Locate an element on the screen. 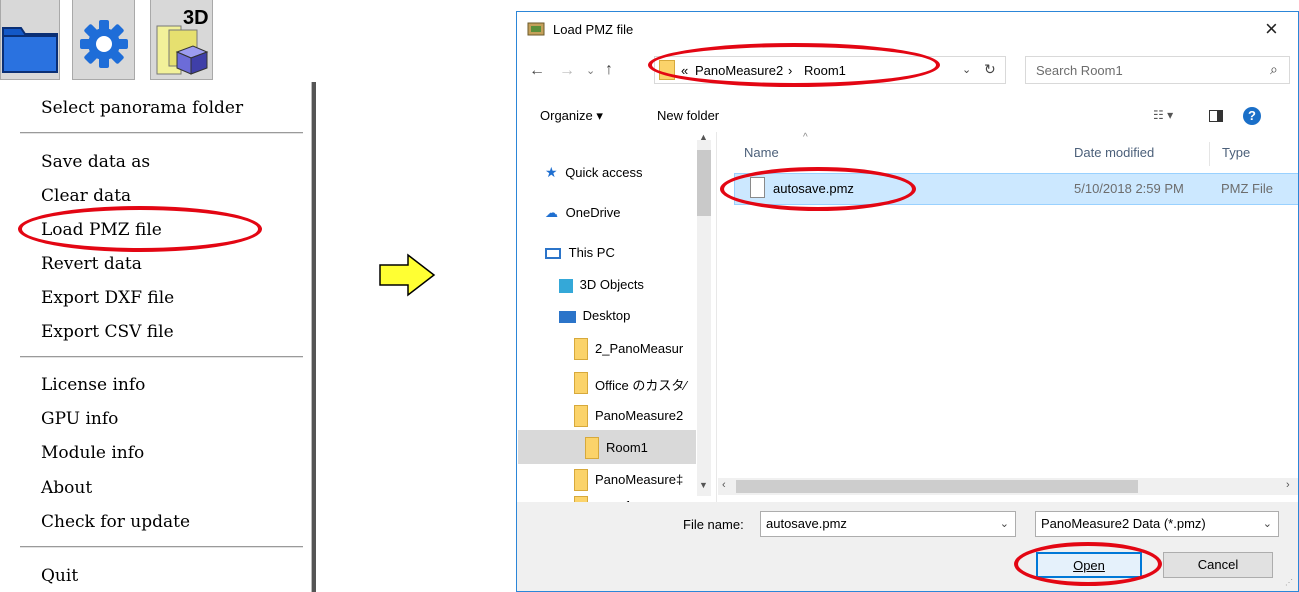 The height and width of the screenshot is (592, 1299). nav-desktop: Desktop is located at coordinates (594, 315).